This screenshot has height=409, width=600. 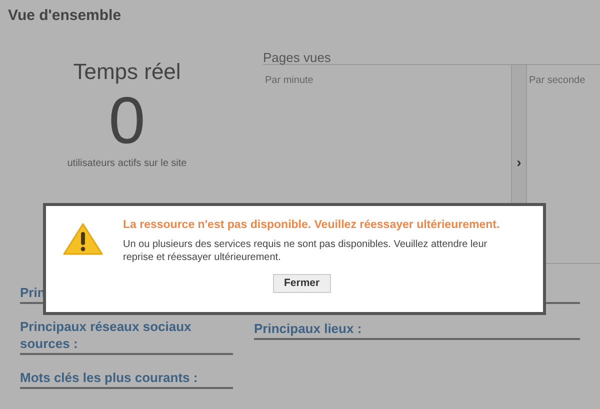 I want to click on close-button: Fermer, so click(x=302, y=283).